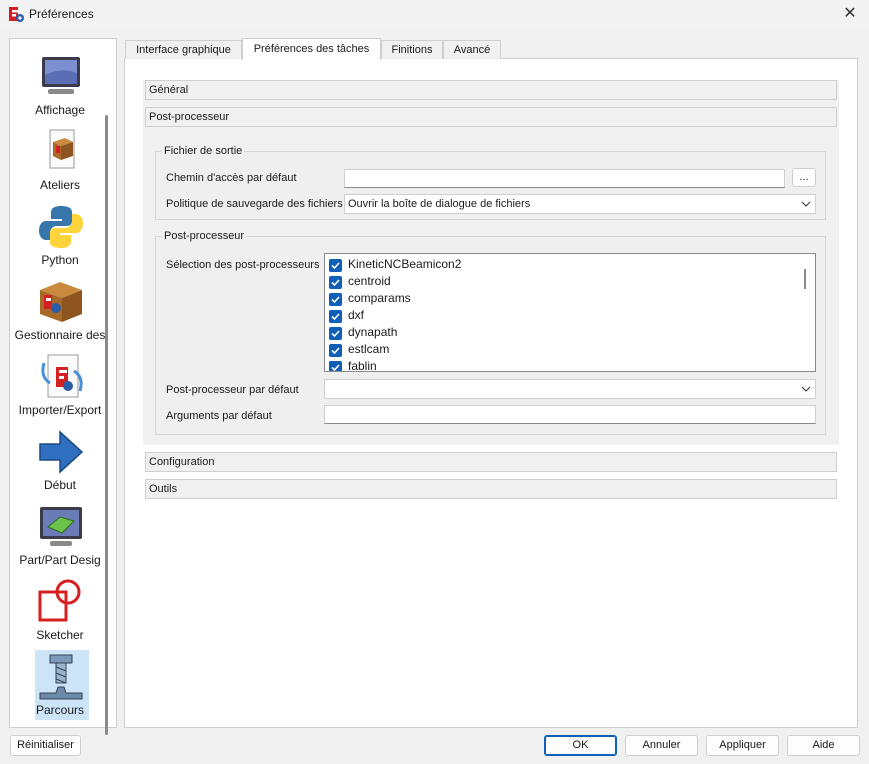 Image resolution: width=869 pixels, height=764 pixels. Describe the element at coordinates (472, 49) in the screenshot. I see `tab-avance: Avancé` at that location.